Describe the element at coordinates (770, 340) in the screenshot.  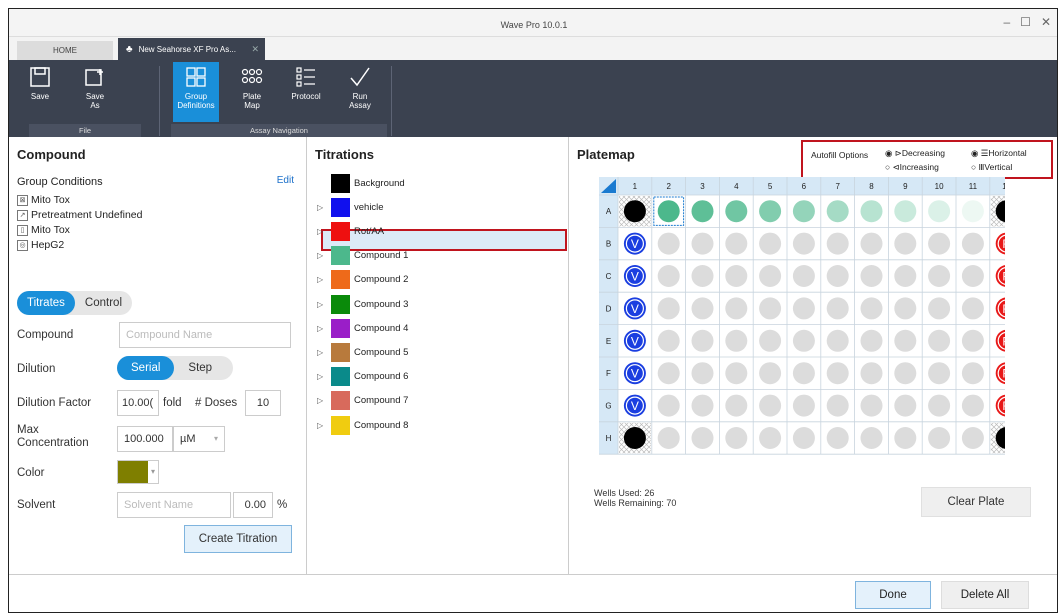
I see `well-E5` at that location.